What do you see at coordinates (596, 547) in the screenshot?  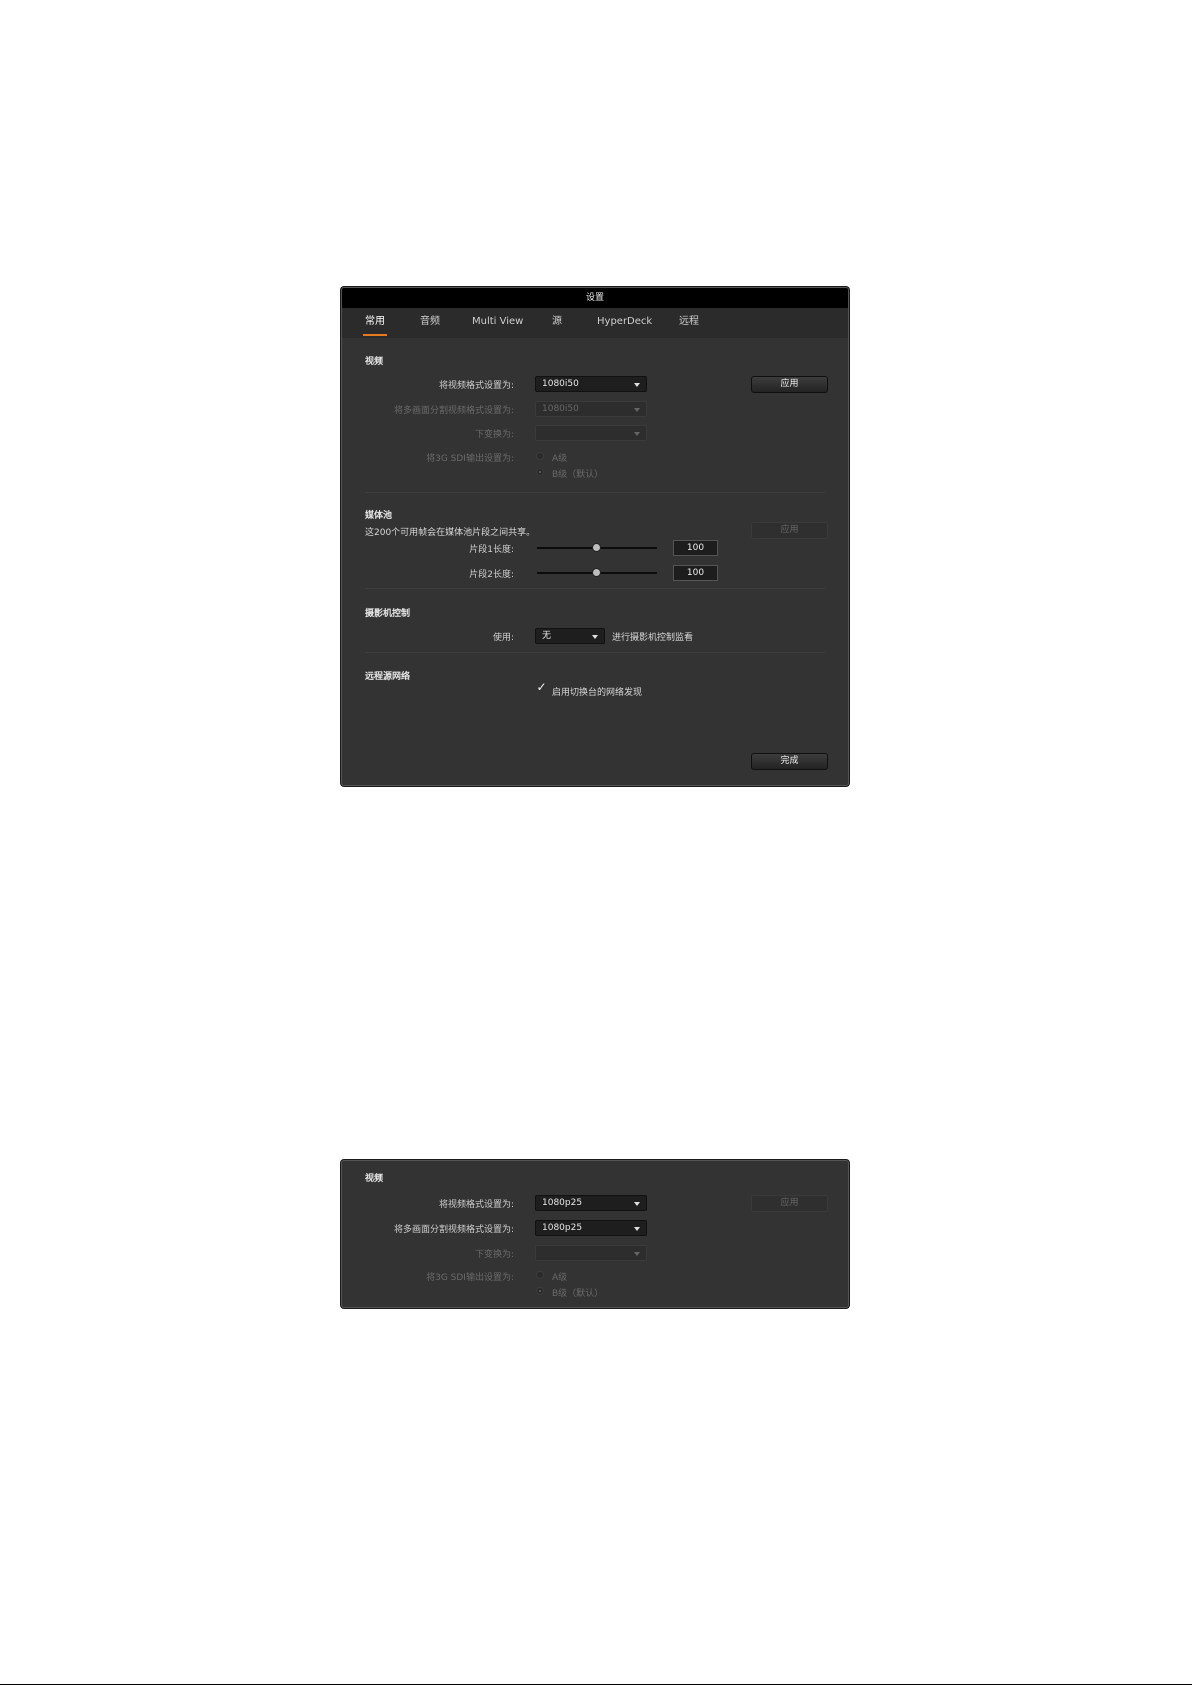 I see `clip1-slider-knob` at bounding box center [596, 547].